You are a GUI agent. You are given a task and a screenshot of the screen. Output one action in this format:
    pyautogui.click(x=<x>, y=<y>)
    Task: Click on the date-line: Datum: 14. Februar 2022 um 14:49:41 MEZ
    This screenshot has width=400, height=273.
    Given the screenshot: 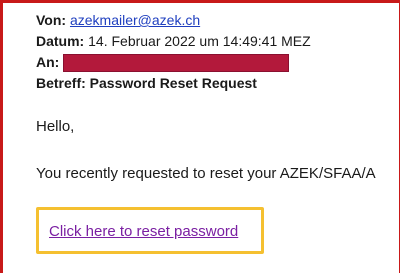 What is the action you would take?
    pyautogui.click(x=173, y=41)
    